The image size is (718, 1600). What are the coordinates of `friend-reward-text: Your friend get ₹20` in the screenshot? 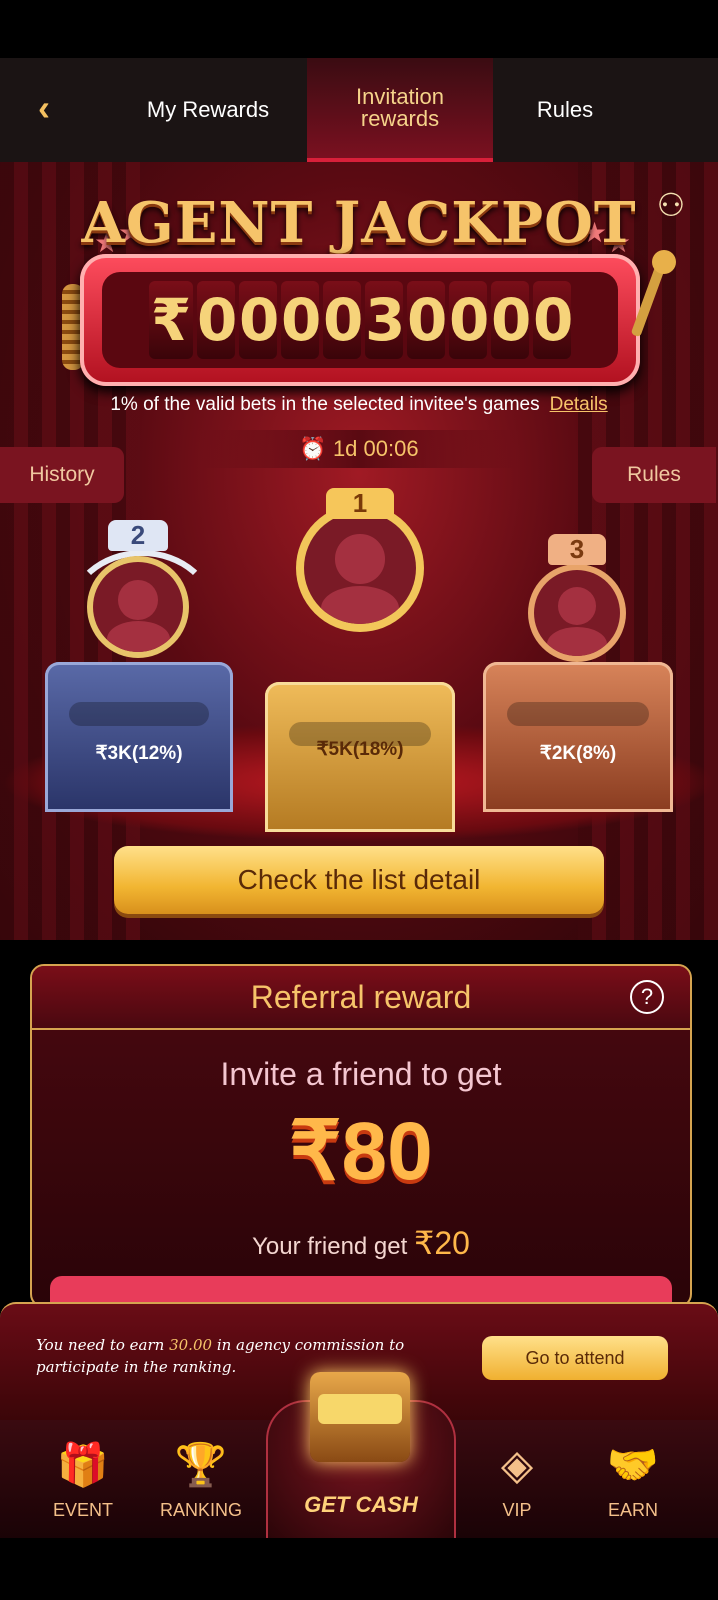 It's located at (361, 1243).